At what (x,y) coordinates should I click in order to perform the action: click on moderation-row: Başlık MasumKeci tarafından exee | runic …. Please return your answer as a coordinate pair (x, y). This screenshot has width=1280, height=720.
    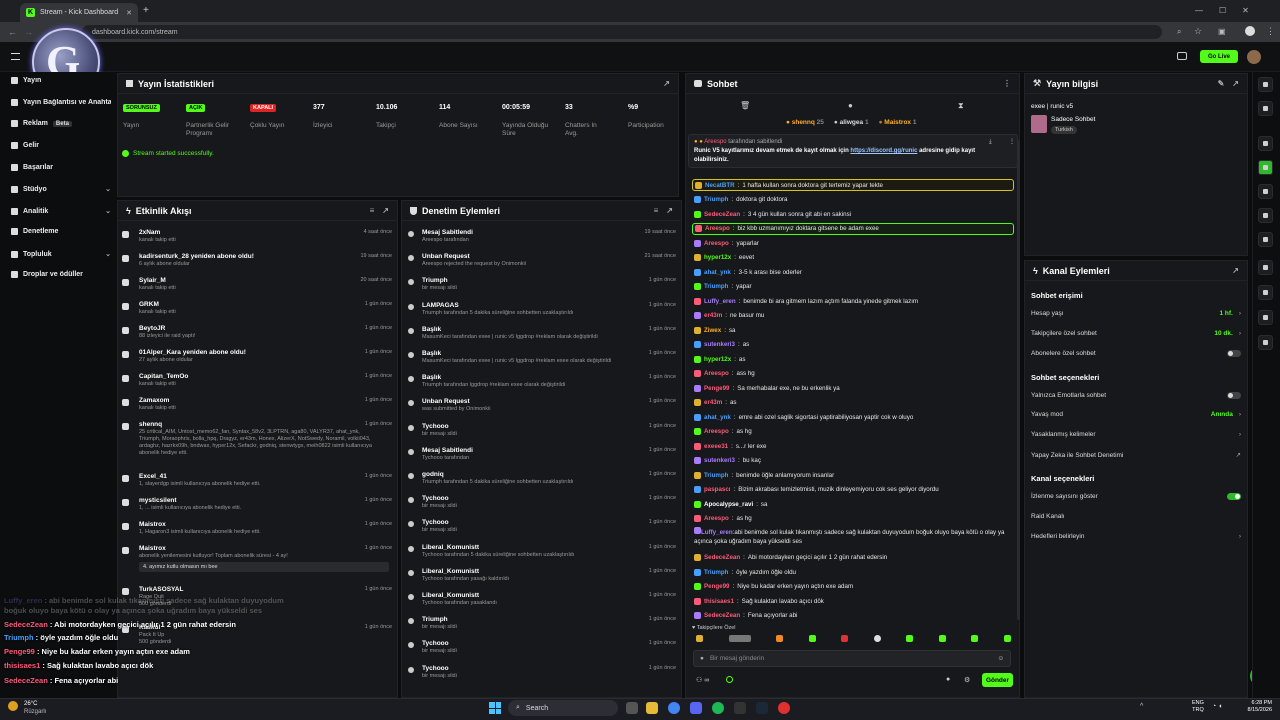
    Looking at the image, I should click on (541, 357).